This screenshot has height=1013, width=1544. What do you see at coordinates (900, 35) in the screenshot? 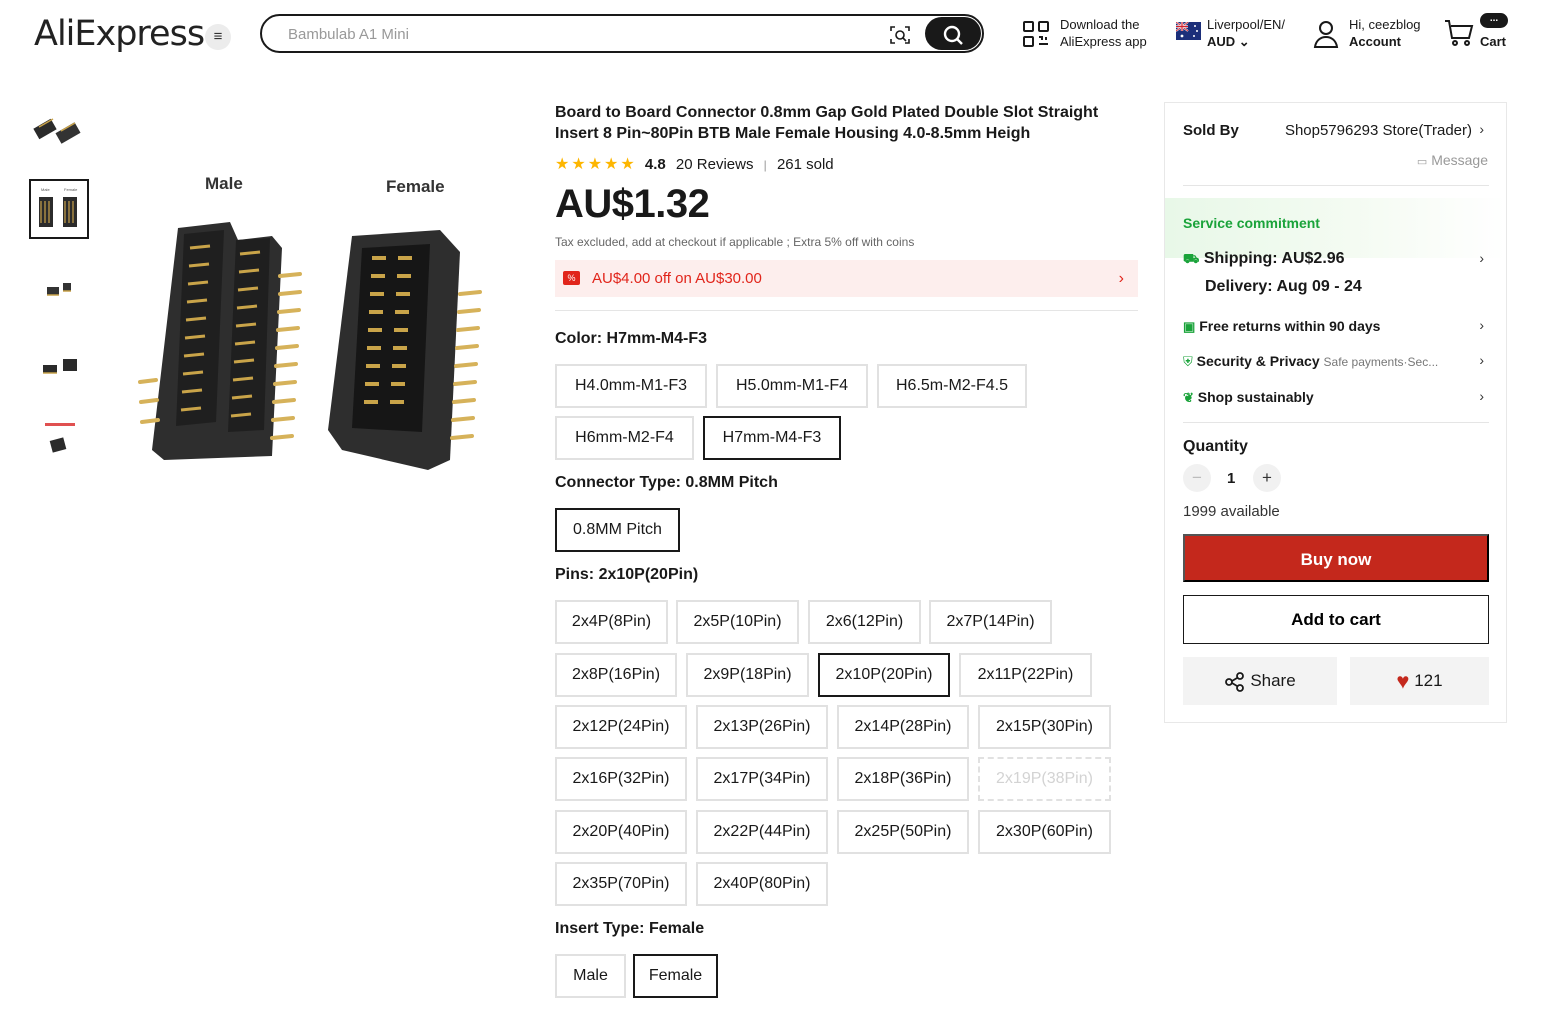
I see `image-search-icon` at bounding box center [900, 35].